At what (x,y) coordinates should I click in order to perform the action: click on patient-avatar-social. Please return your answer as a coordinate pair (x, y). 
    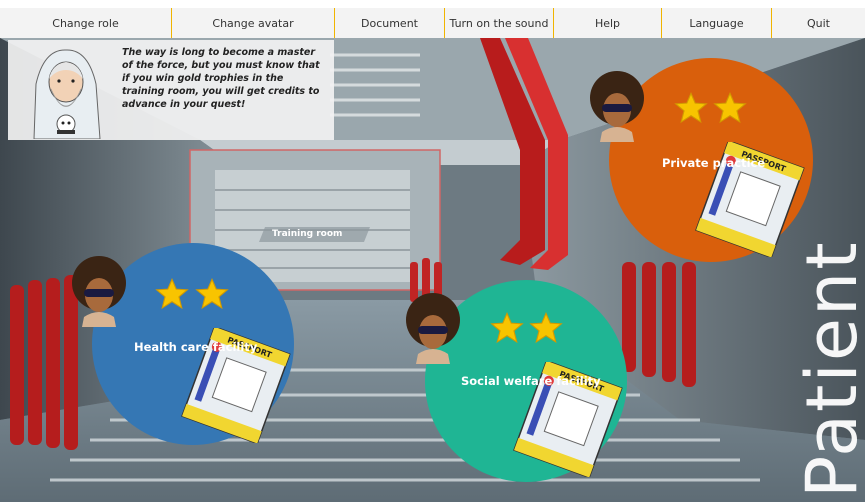
    Looking at the image, I should click on (433, 328).